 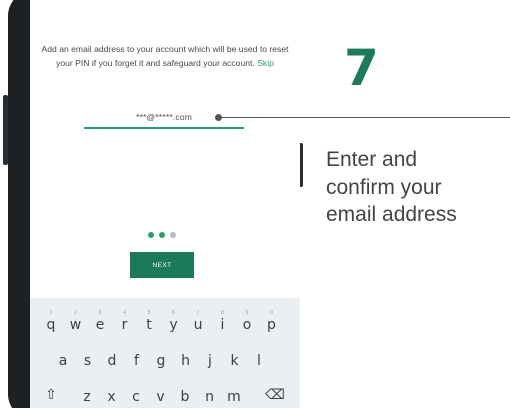 What do you see at coordinates (222, 325) in the screenshot?
I see `key-label: i` at bounding box center [222, 325].